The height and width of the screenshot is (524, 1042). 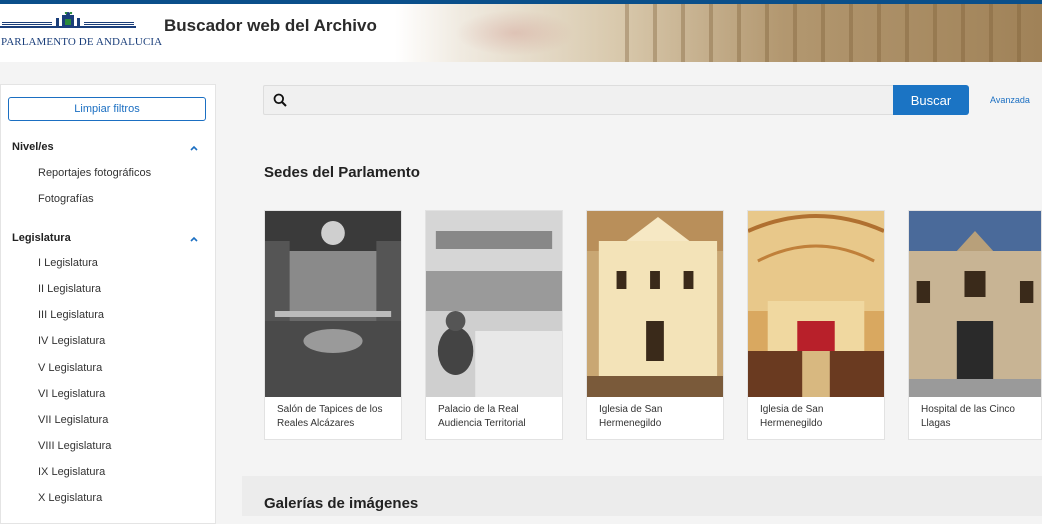 I want to click on facet-item-legislatura-5: V Legislatura, so click(x=70, y=368).